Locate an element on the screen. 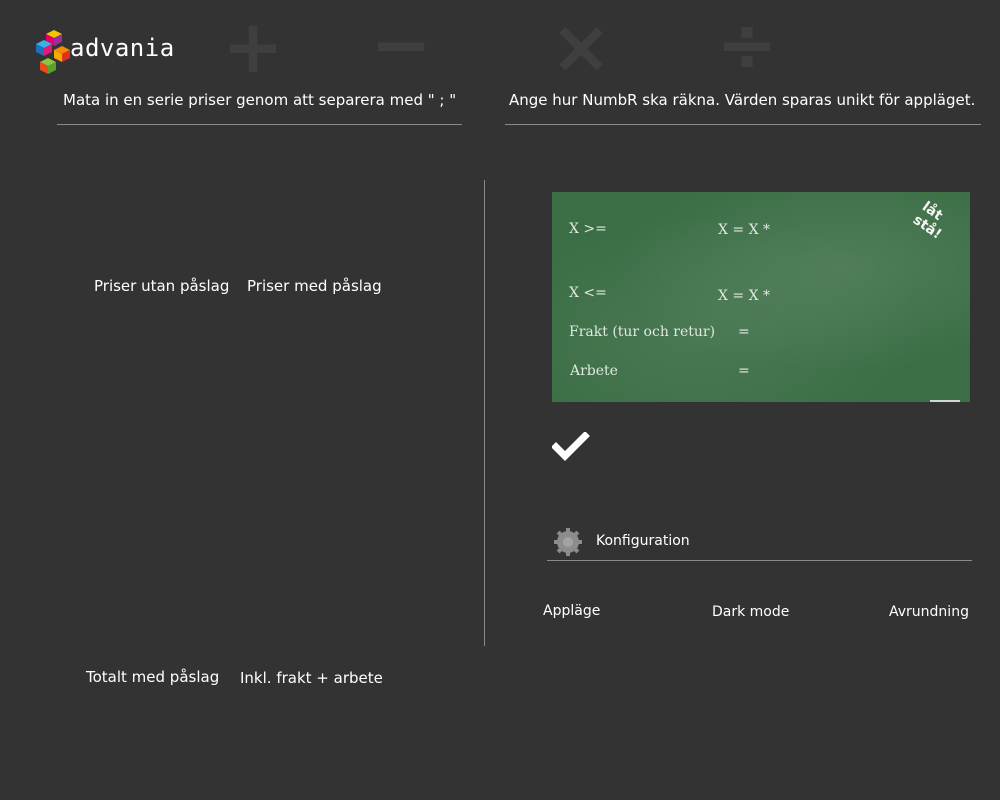  incl-freight-work-label: Inkl. frakt + arbete is located at coordinates (311, 678).